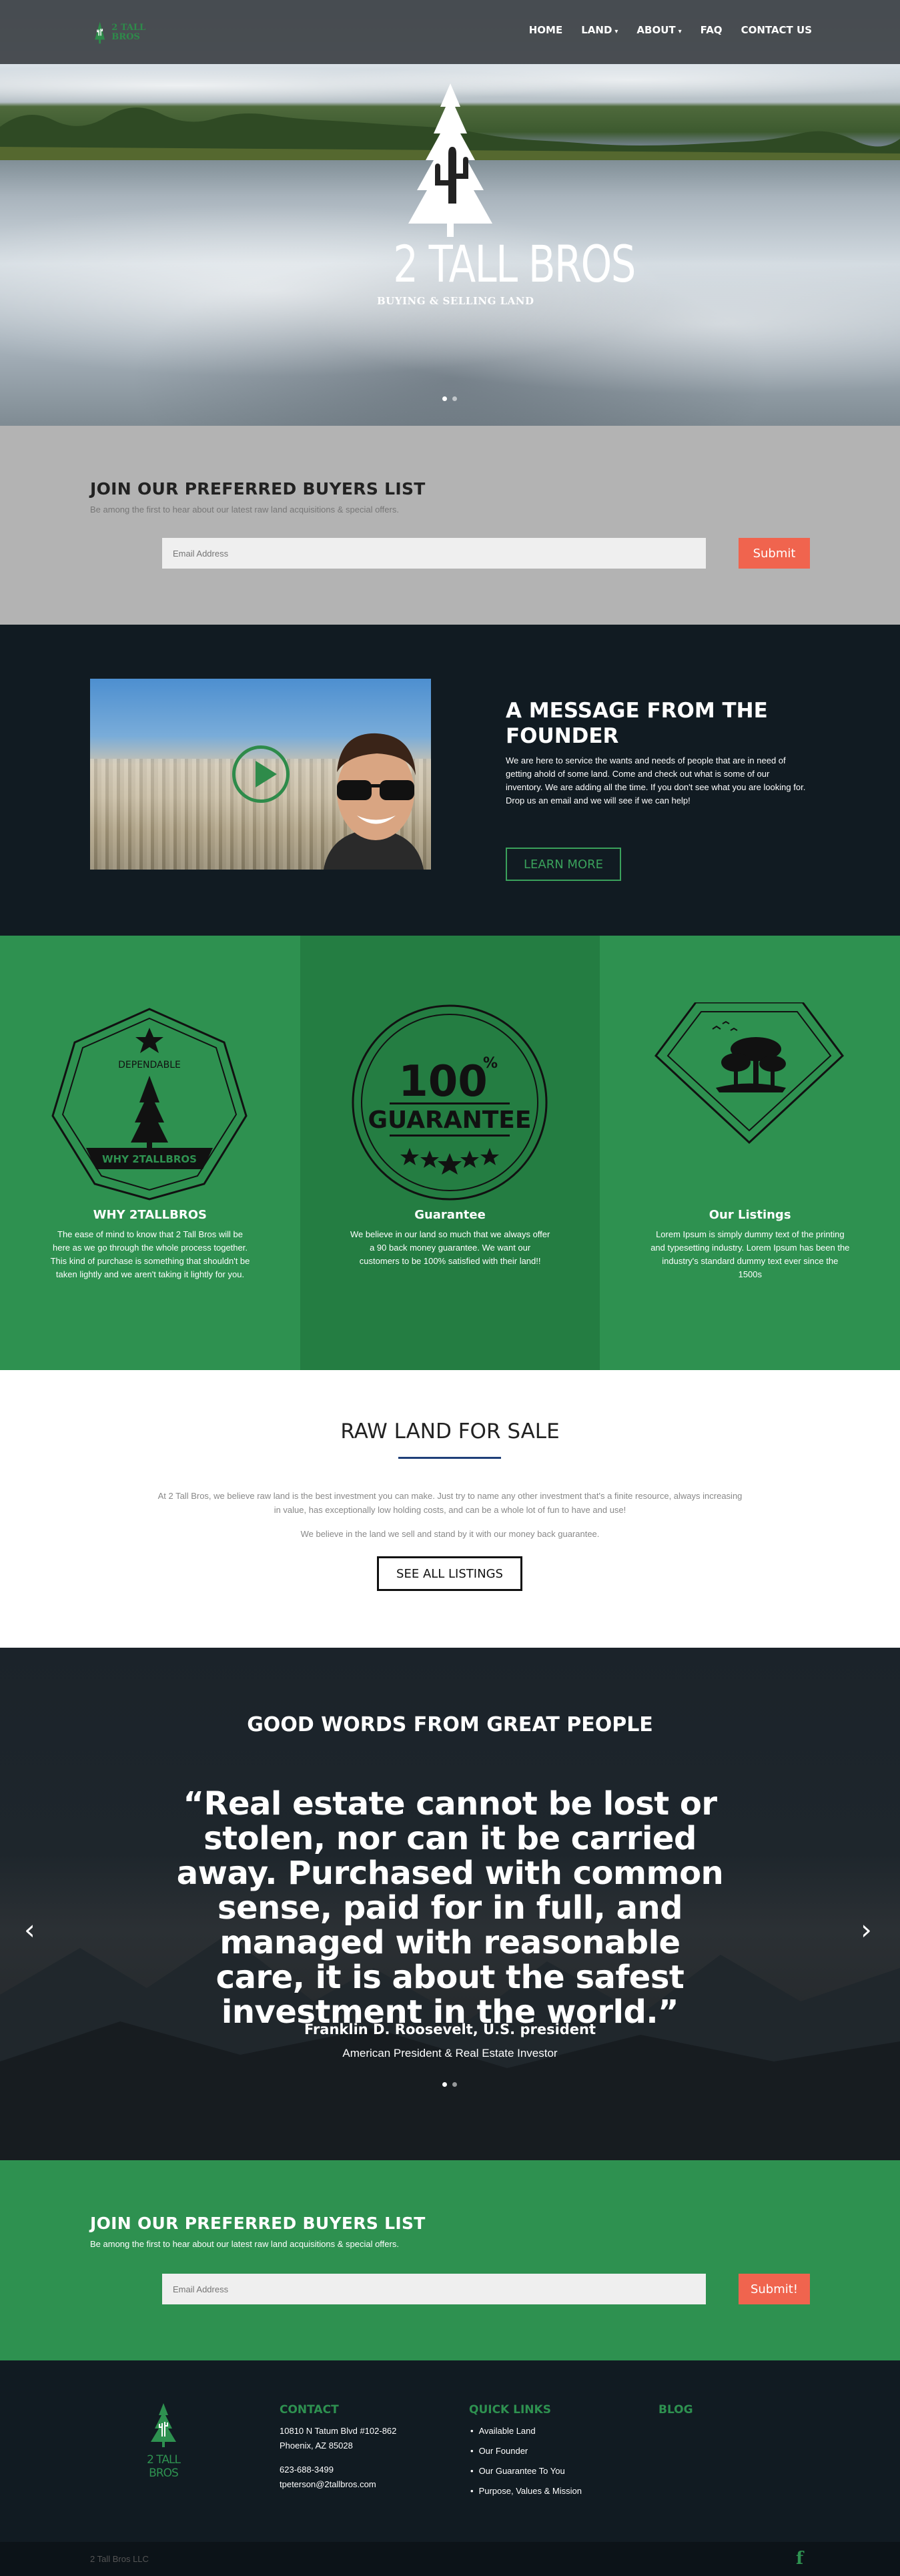 Image resolution: width=900 pixels, height=2576 pixels. I want to click on hero-subtitle: BUYING & SELLING LAND, so click(456, 301).